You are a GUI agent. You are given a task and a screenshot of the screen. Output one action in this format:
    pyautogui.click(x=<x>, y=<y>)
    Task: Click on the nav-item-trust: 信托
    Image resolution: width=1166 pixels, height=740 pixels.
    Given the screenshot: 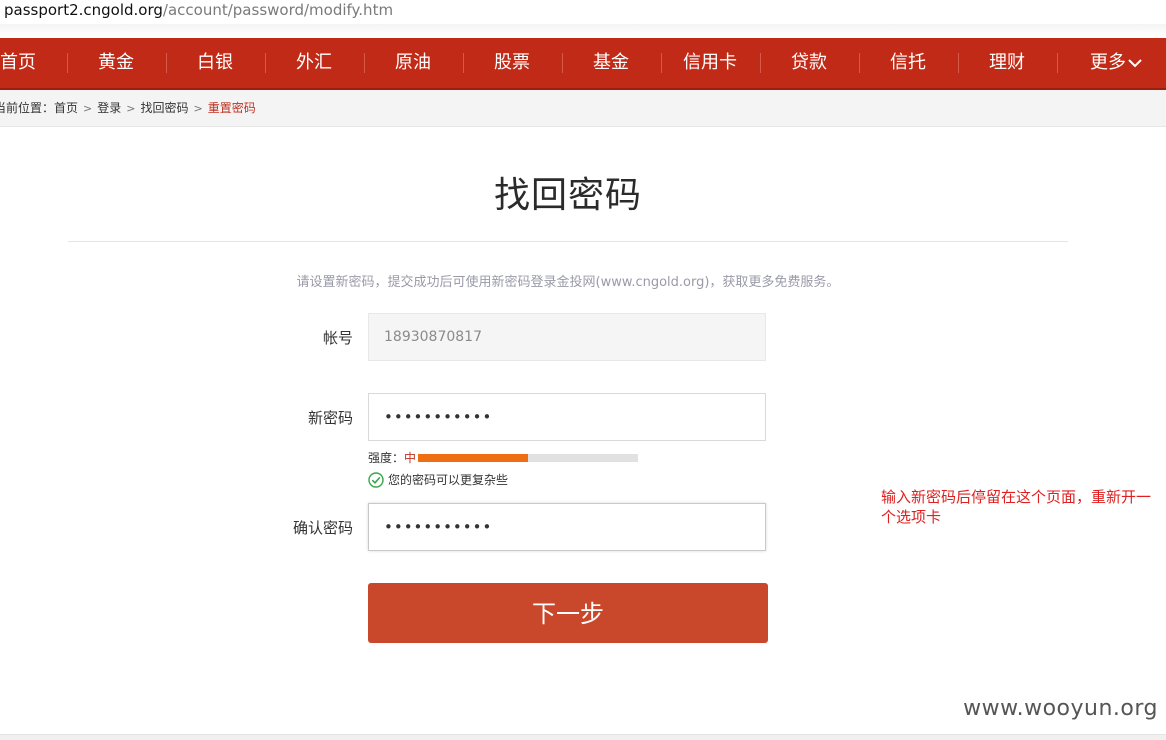 What is the action you would take?
    pyautogui.click(x=908, y=63)
    